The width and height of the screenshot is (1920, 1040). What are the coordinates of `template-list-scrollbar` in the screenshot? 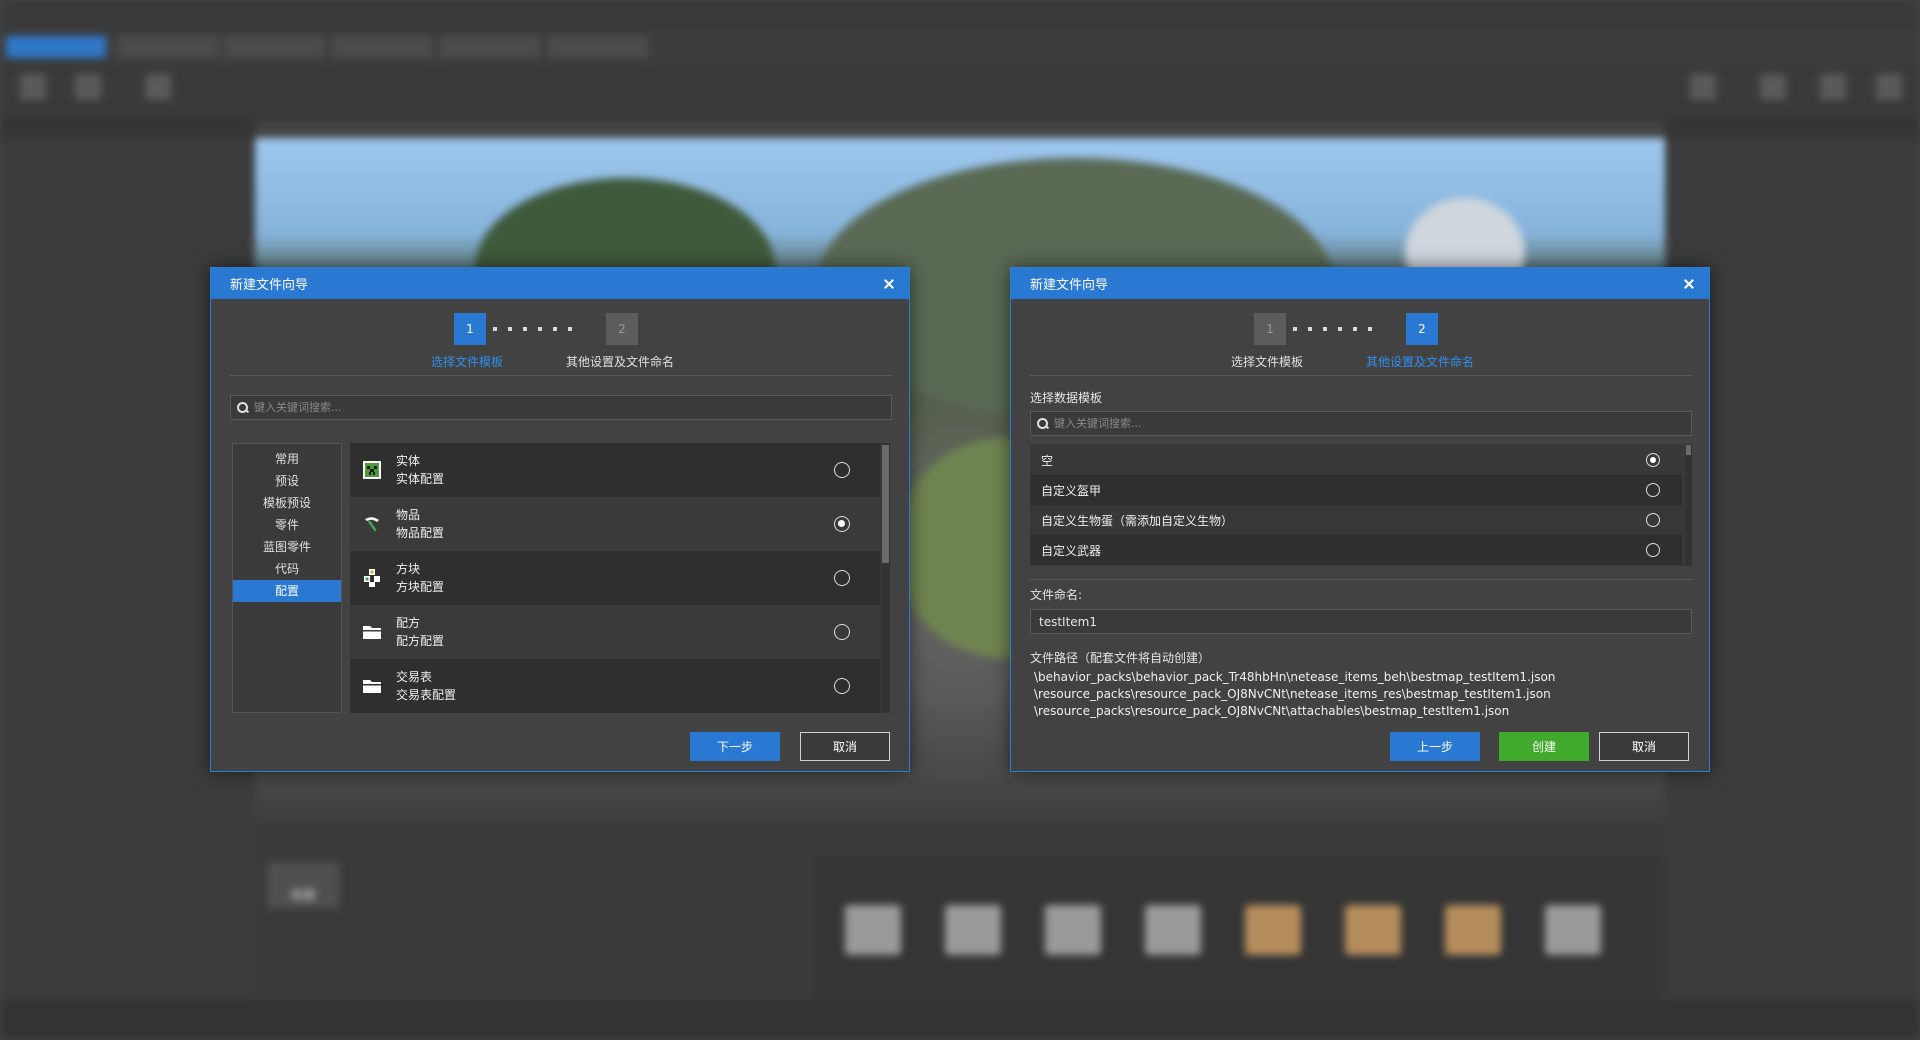 It's located at (885, 578).